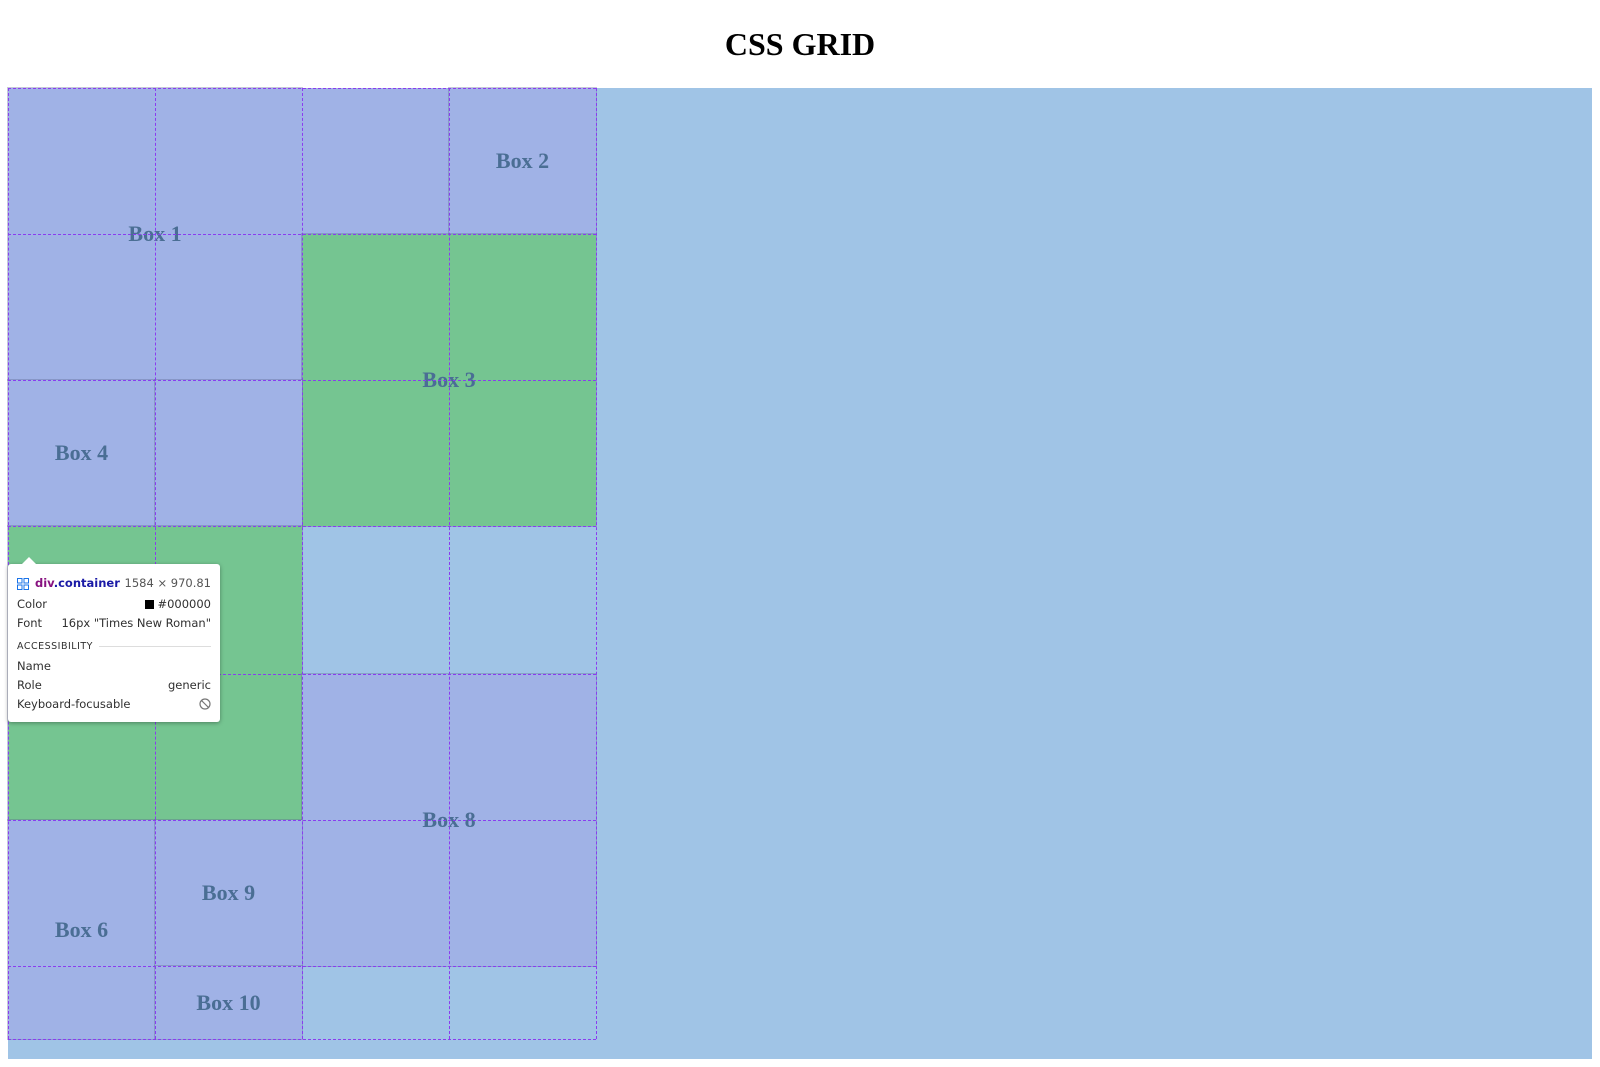 Image resolution: width=1600 pixels, height=1067 pixels. What do you see at coordinates (23, 583) in the screenshot?
I see `grid-icon` at bounding box center [23, 583].